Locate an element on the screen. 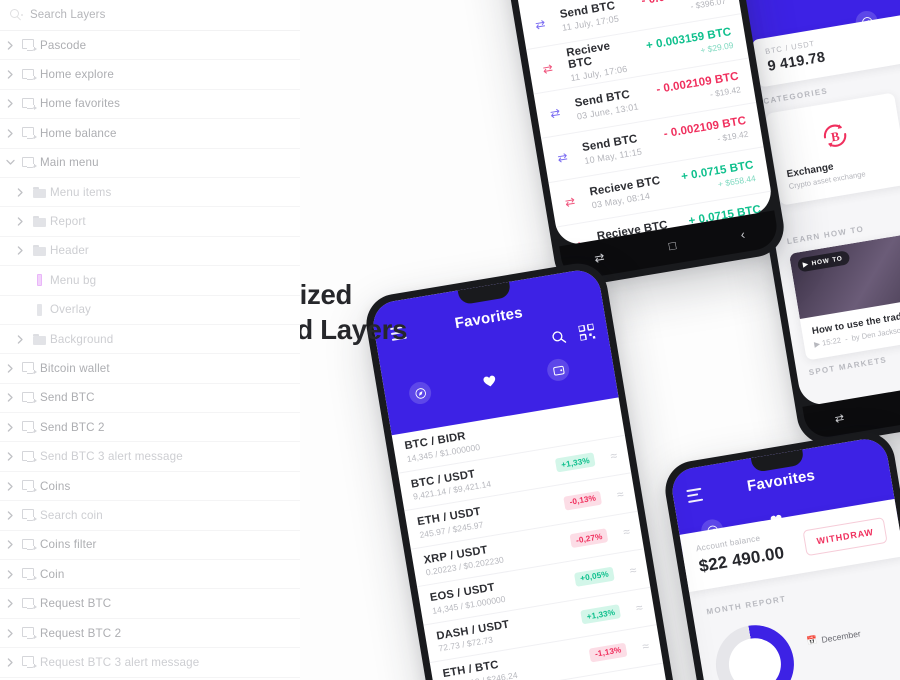 The height and width of the screenshot is (680, 900). layer-row-header: Header is located at coordinates (150, 252).